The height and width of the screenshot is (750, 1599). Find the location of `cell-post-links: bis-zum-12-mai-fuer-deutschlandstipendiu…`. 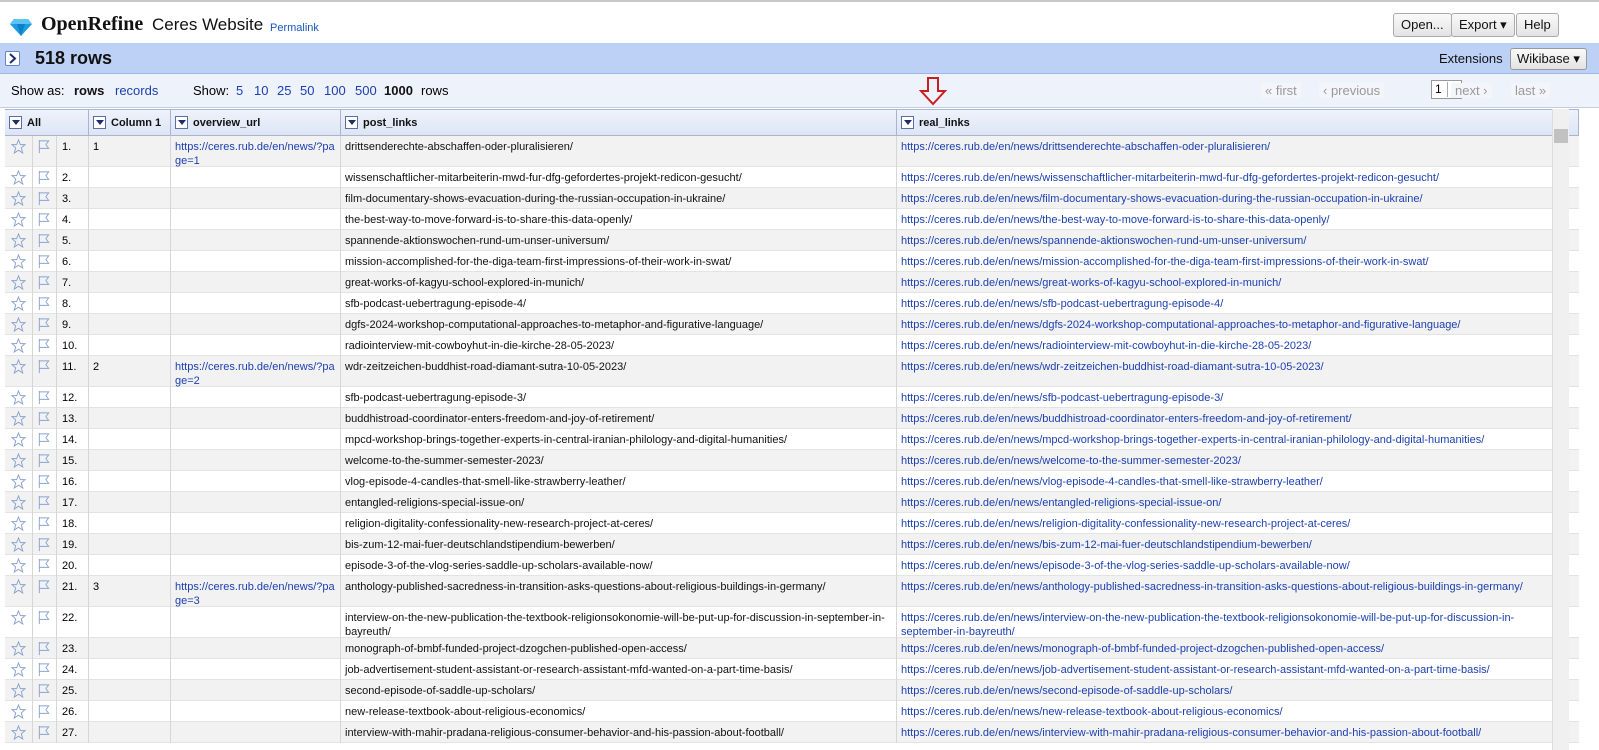

cell-post-links: bis-zum-12-mai-fuer-deutschlandstipendiu… is located at coordinates (617, 543).